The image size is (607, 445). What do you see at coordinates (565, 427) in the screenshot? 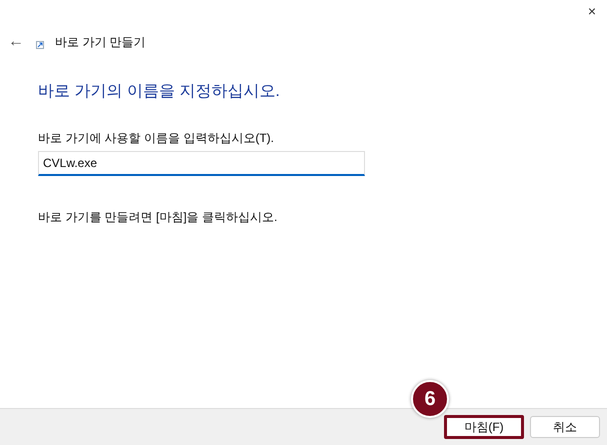
I see `cancel-button: 취소` at bounding box center [565, 427].